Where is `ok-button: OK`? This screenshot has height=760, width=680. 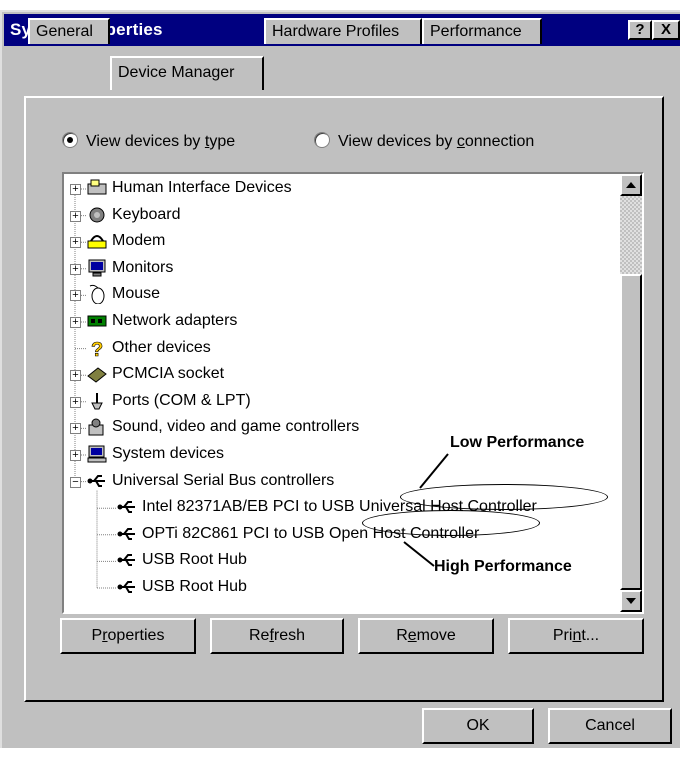 ok-button: OK is located at coordinates (478, 726).